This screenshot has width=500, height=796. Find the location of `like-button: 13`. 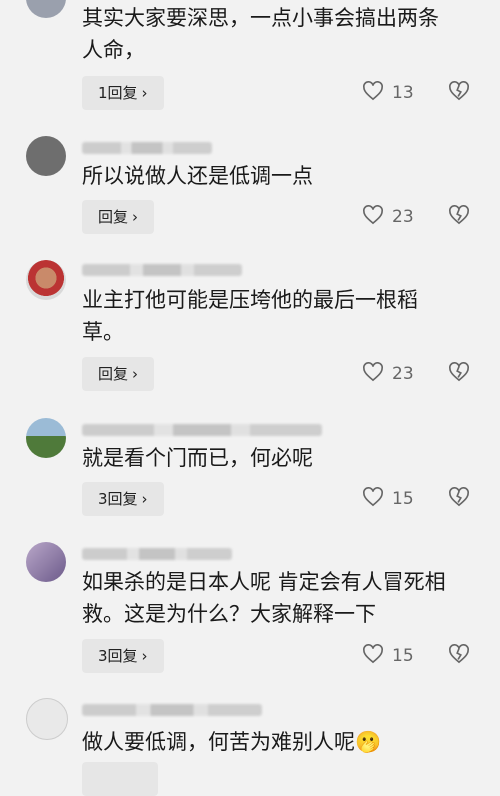

like-button: 13 is located at coordinates (388, 93).